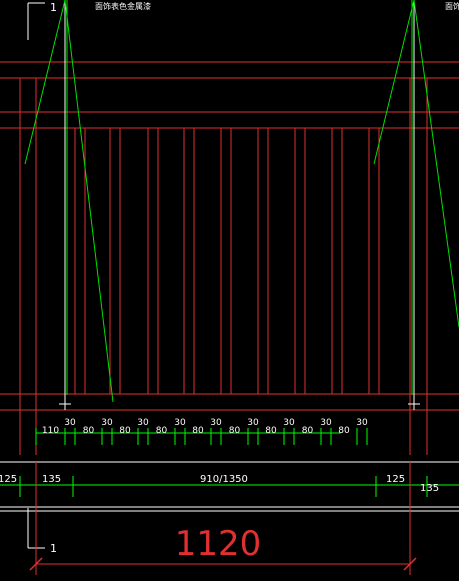  What do you see at coordinates (224, 479) in the screenshot?
I see `overall-dim-910-1350: 910/1350` at bounding box center [224, 479].